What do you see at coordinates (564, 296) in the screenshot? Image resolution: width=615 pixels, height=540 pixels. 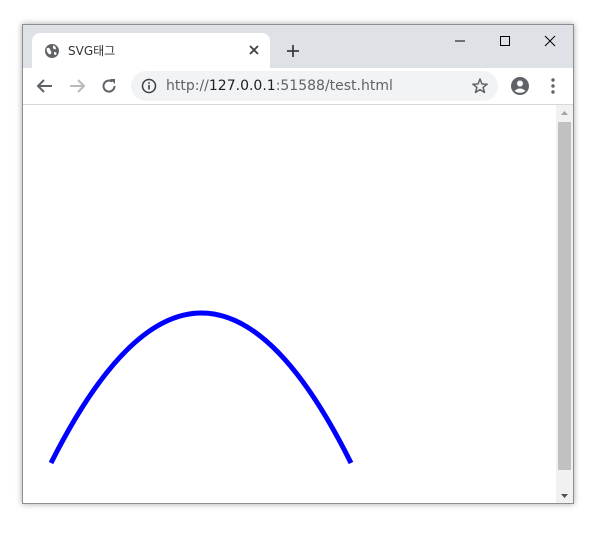 I see `scroll-thumb` at bounding box center [564, 296].